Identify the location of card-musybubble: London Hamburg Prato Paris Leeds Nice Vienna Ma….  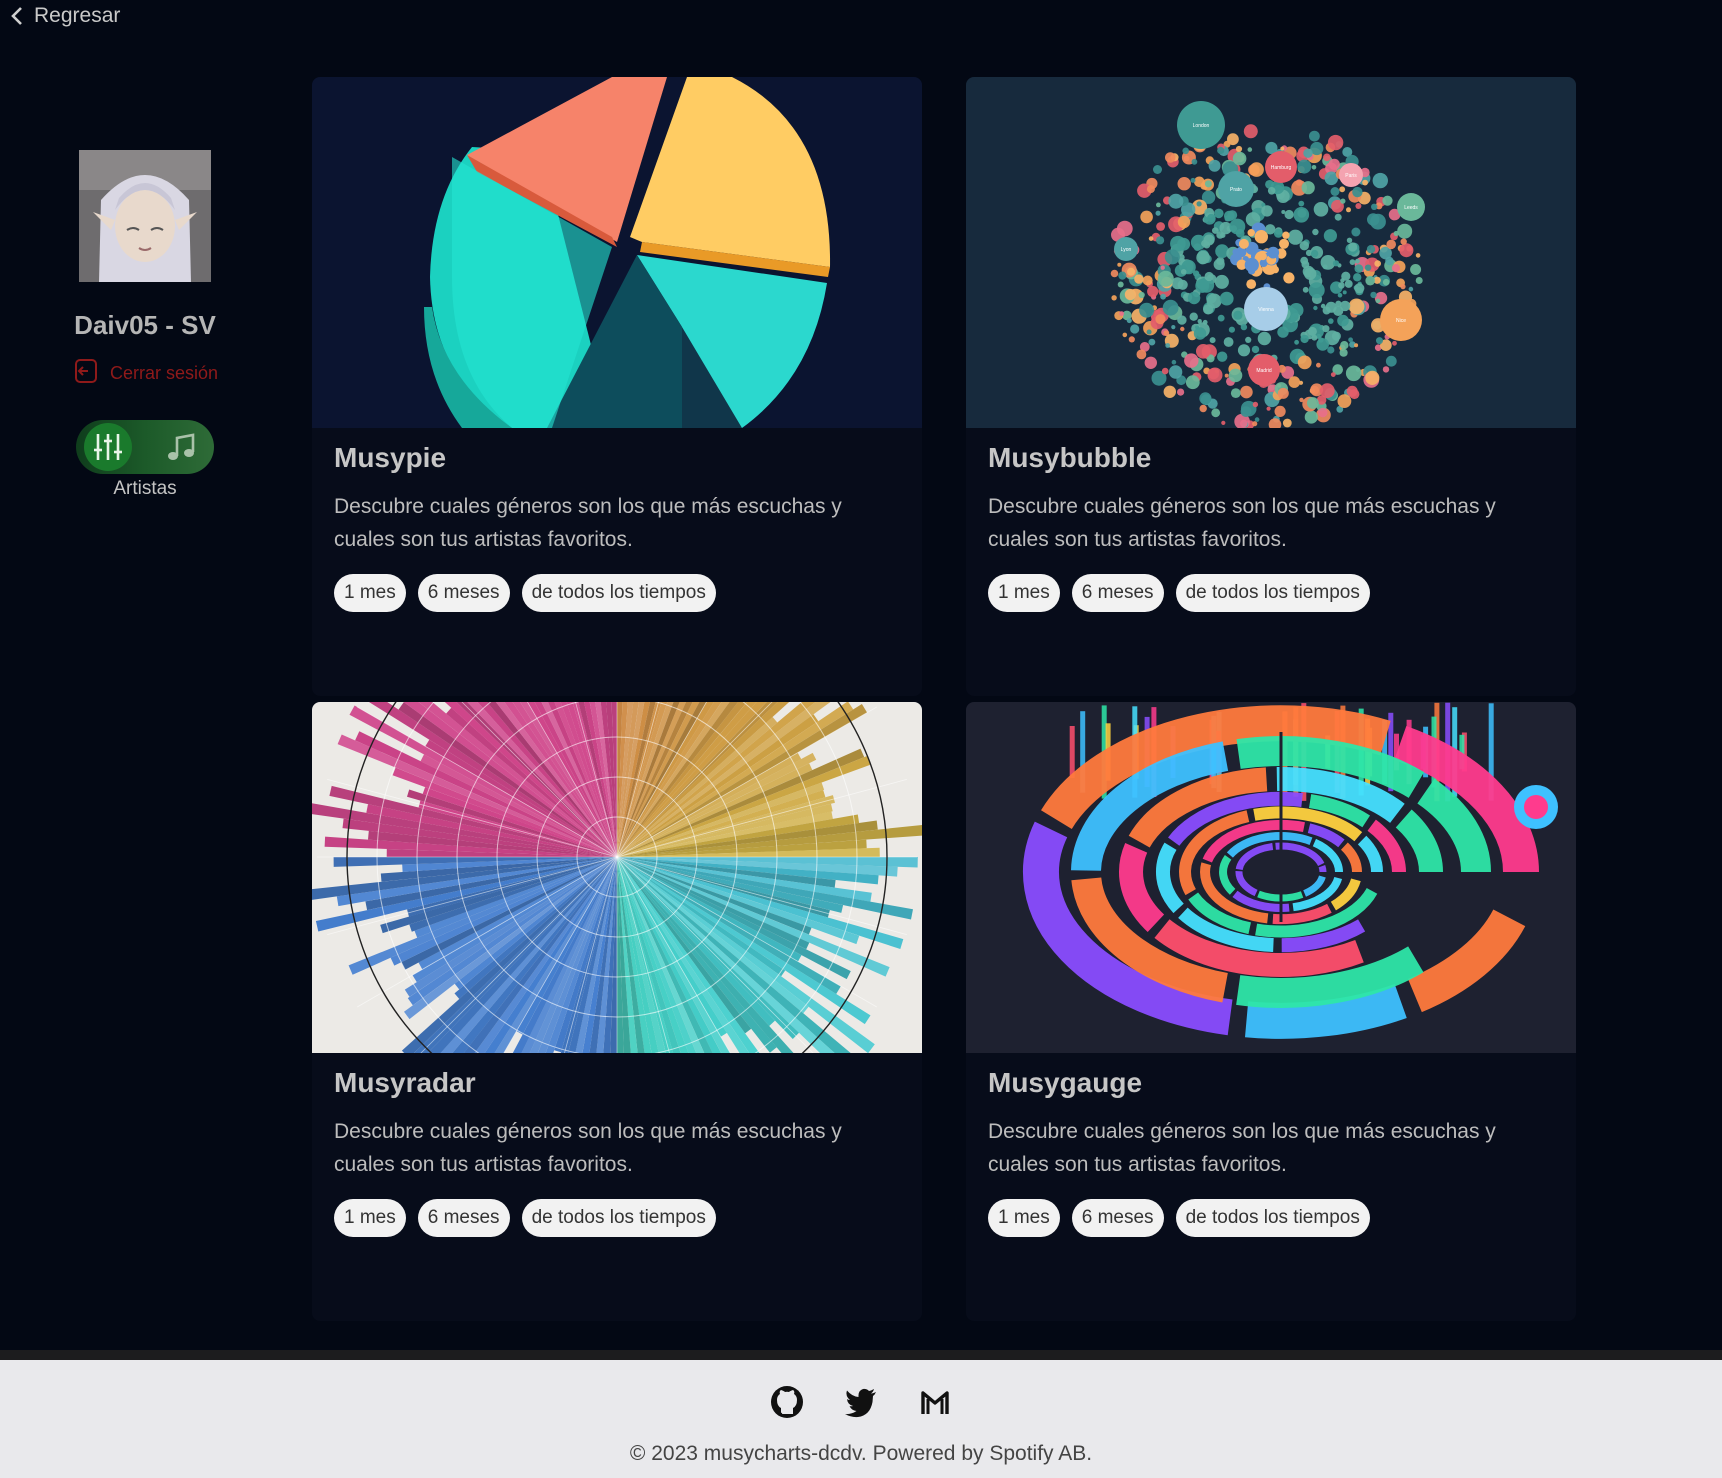
(1271, 386).